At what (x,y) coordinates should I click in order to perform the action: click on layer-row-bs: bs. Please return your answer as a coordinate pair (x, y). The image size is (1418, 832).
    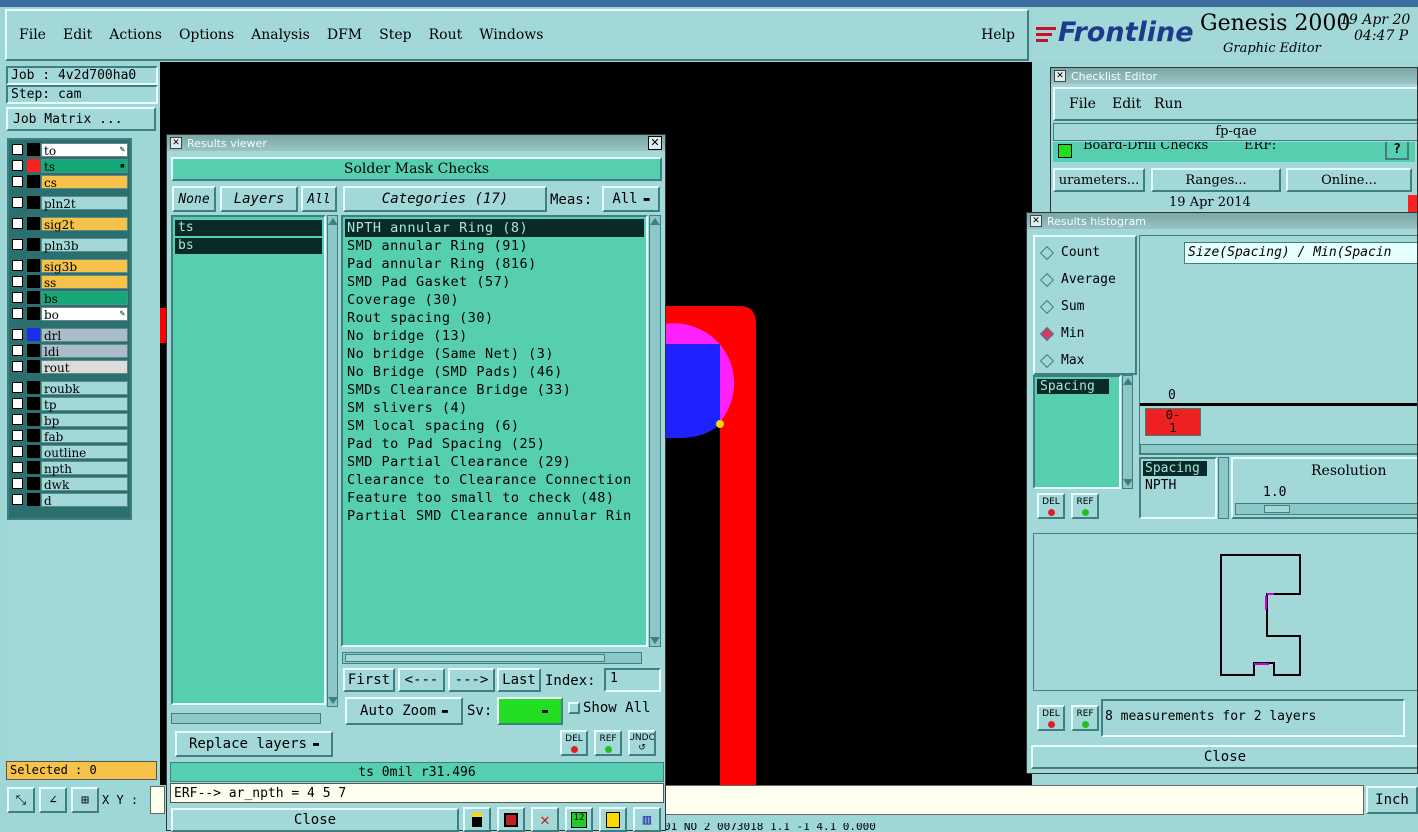
    Looking at the image, I should click on (69, 298).